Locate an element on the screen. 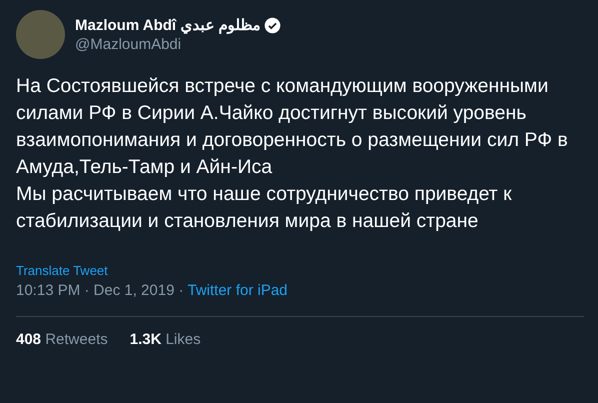  author-name: Mazloum Abdî مظلوم عبدي is located at coordinates (167, 25).